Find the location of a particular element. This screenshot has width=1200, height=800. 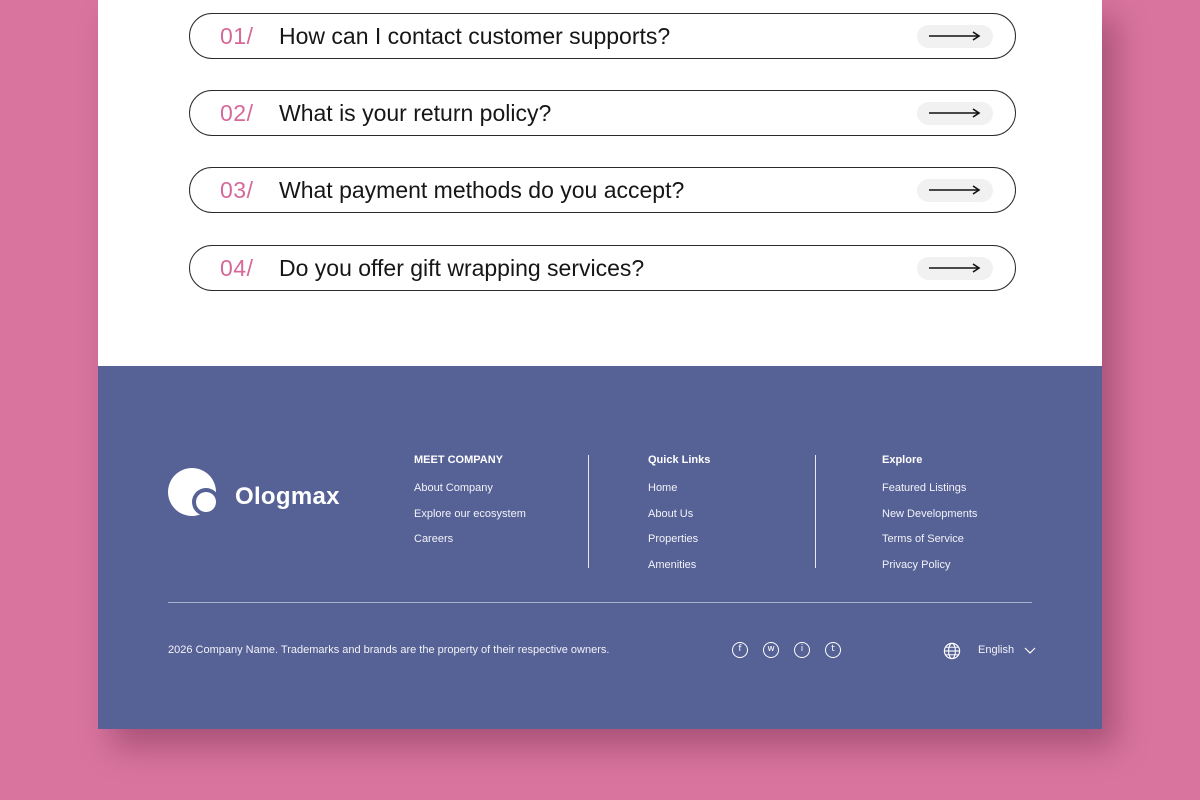

info-icon: i is located at coordinates (802, 650).